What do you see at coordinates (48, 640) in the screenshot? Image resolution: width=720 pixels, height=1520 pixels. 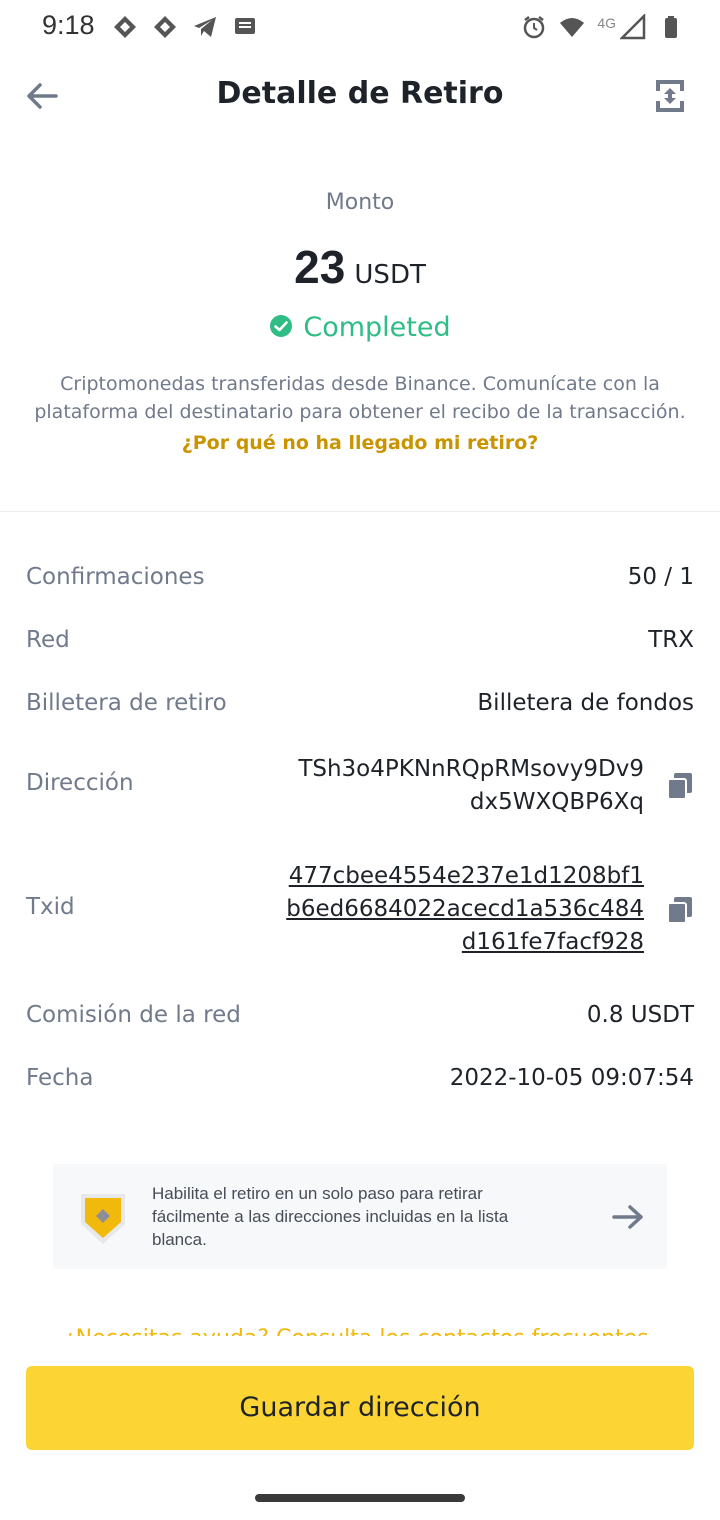 I see `network-label: Red` at bounding box center [48, 640].